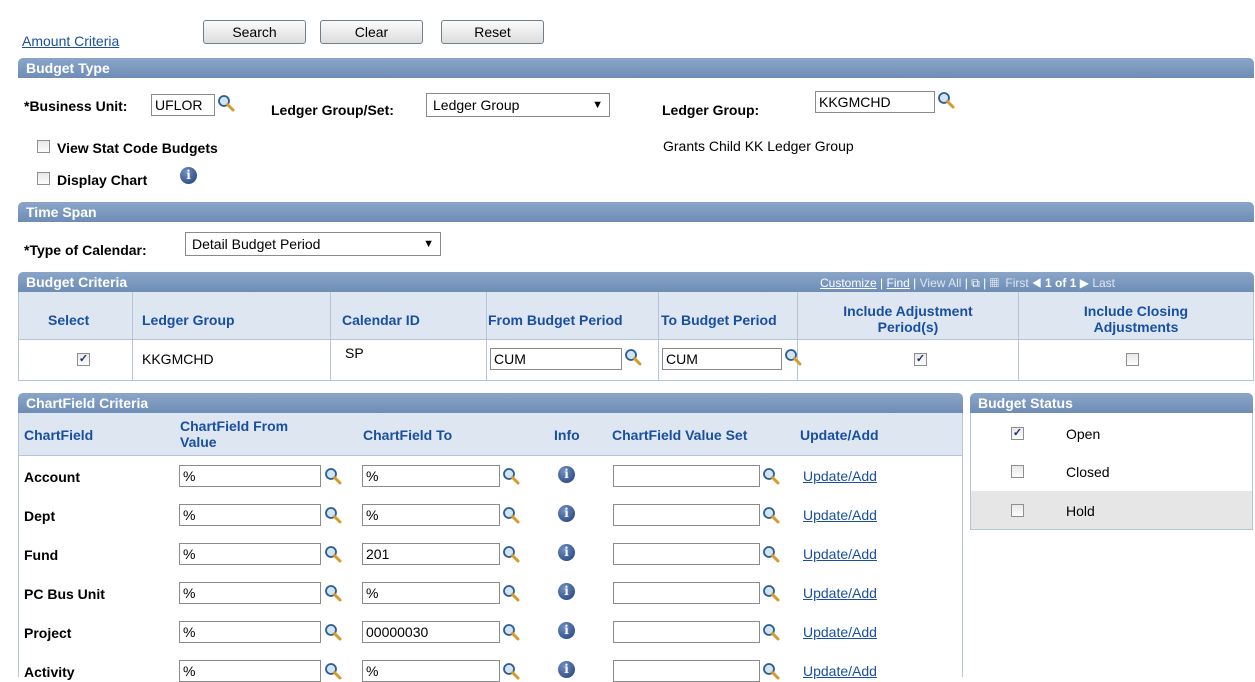 The height and width of the screenshot is (682, 1255). Describe the element at coordinates (69, 320) in the screenshot. I see `select-column-header: Select` at that location.